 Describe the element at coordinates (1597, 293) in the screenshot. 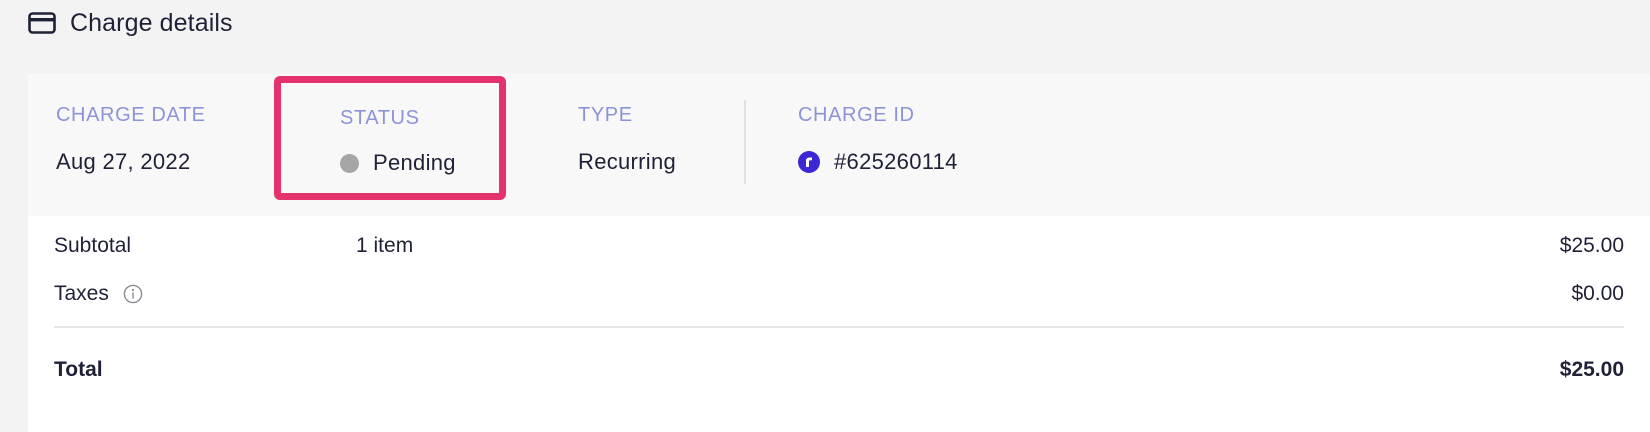

I see `taxes-amount: $0.00` at that location.